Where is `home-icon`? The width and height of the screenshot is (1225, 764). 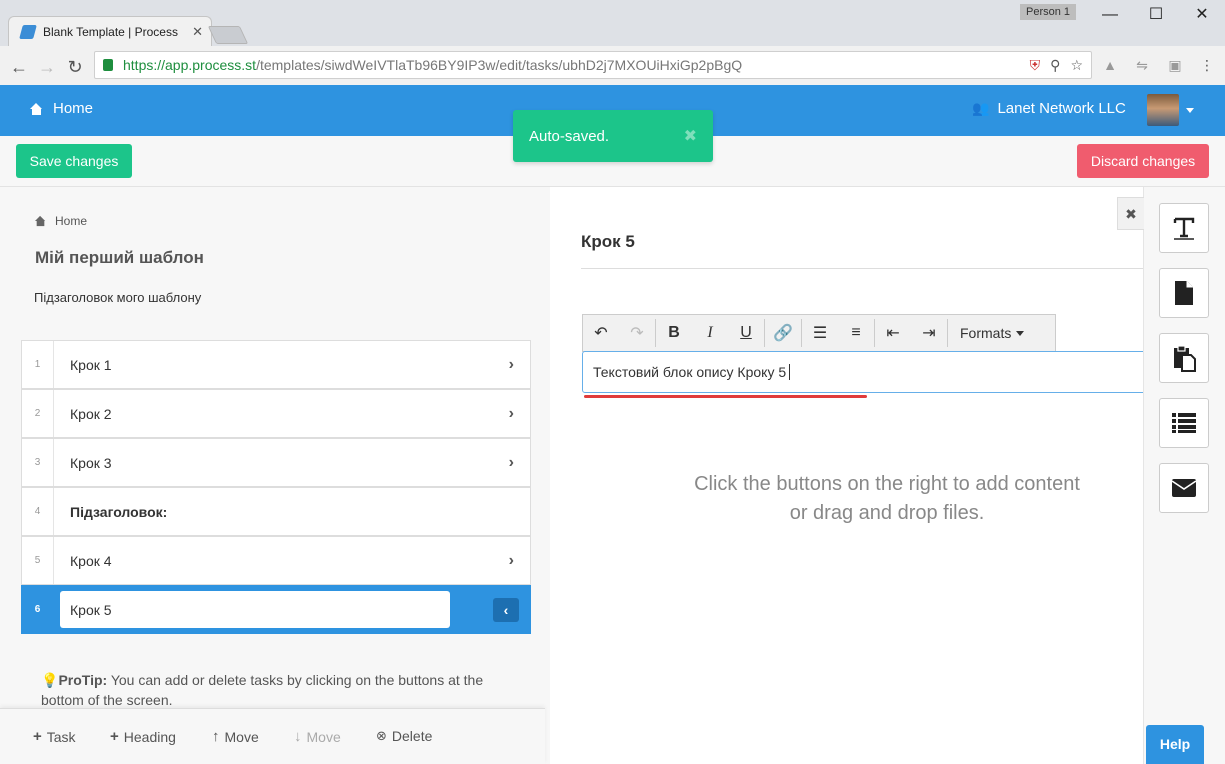
home-icon is located at coordinates (36, 108).